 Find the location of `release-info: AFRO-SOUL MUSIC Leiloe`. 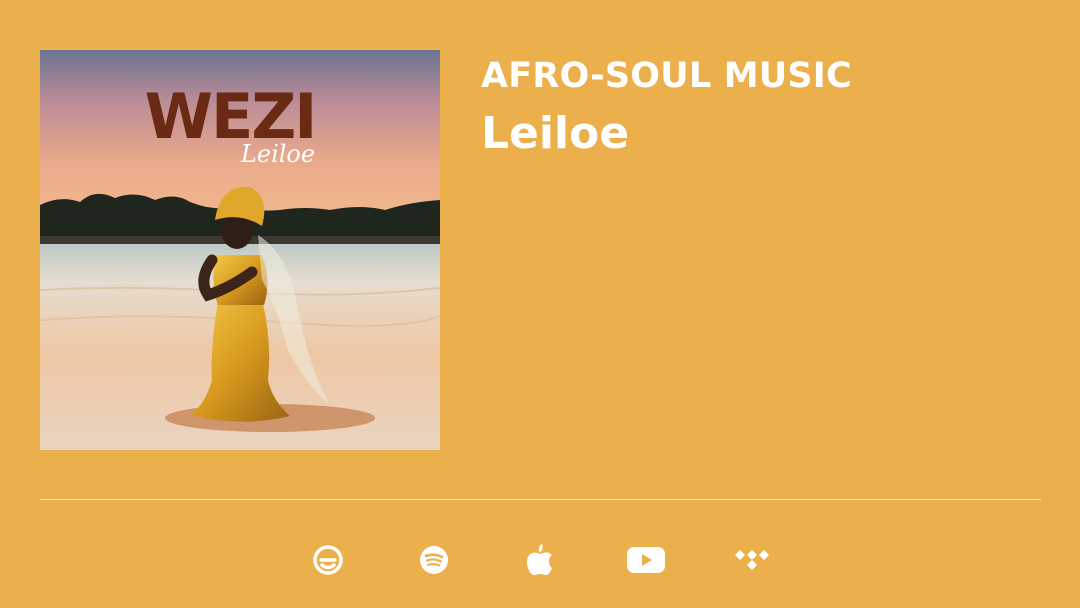

release-info: AFRO-SOUL MUSIC Leiloe is located at coordinates (666, 108).